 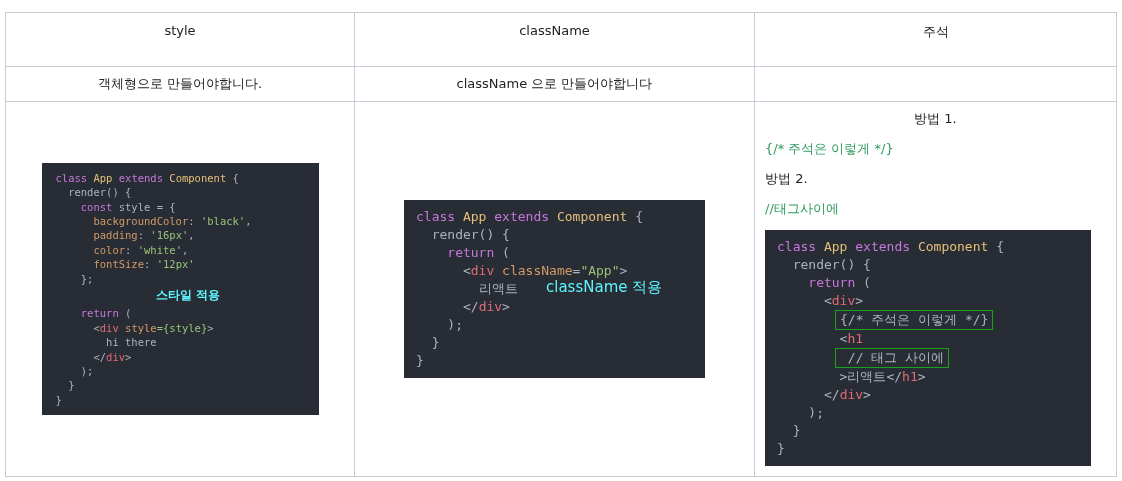 What do you see at coordinates (786, 179) in the screenshot?
I see `method-label: 방법 2.` at bounding box center [786, 179].